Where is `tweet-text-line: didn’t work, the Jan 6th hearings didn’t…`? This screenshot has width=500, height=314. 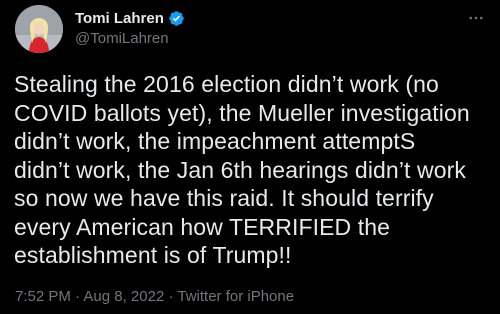 tweet-text-line: didn’t work, the Jan 6th hearings didn’t… is located at coordinates (240, 169).